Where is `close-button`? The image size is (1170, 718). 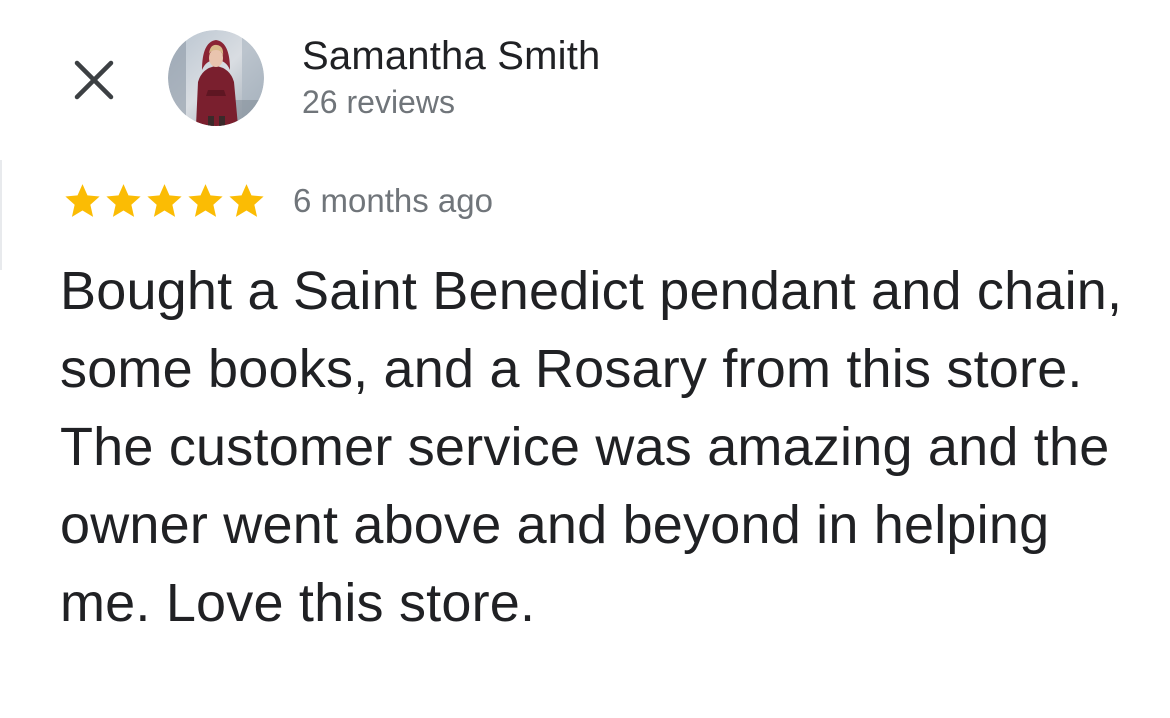
close-button is located at coordinates (94, 80).